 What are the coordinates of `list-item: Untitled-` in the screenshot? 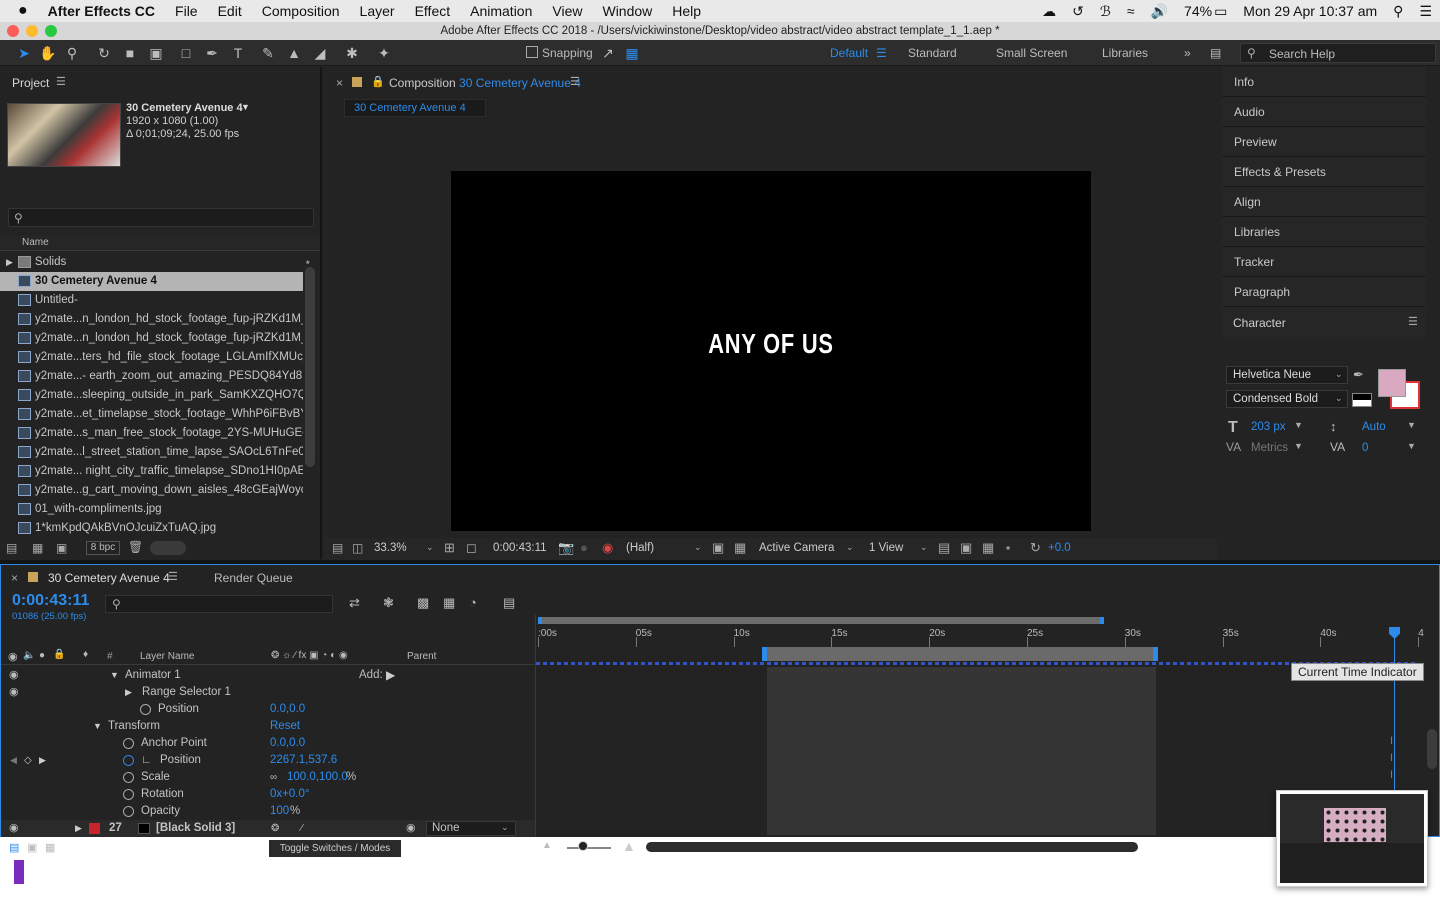 It's located at (151, 300).